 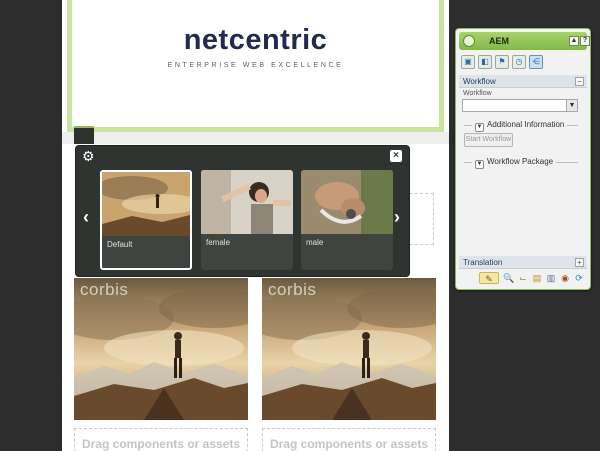 What do you see at coordinates (479, 81) in the screenshot?
I see `workflow-section-title: Workflow` at bounding box center [479, 81].